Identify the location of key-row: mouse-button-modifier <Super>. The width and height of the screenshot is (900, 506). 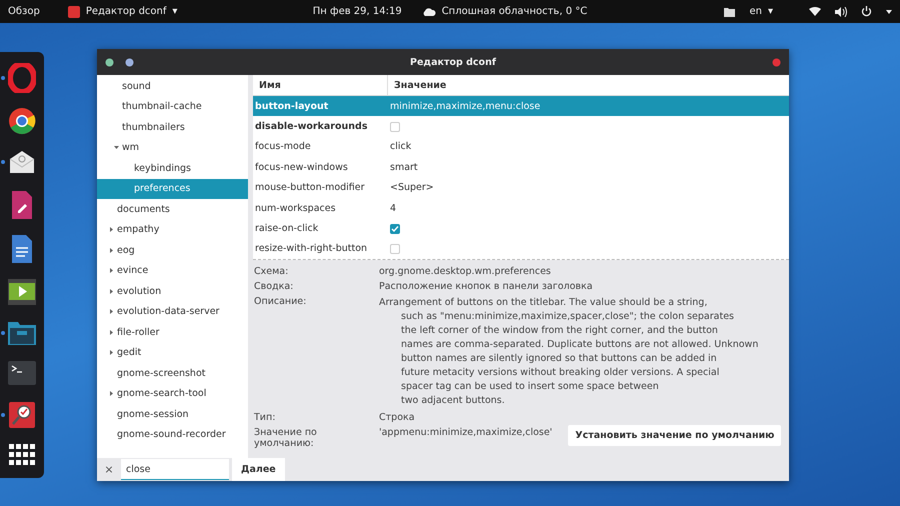
(521, 188).